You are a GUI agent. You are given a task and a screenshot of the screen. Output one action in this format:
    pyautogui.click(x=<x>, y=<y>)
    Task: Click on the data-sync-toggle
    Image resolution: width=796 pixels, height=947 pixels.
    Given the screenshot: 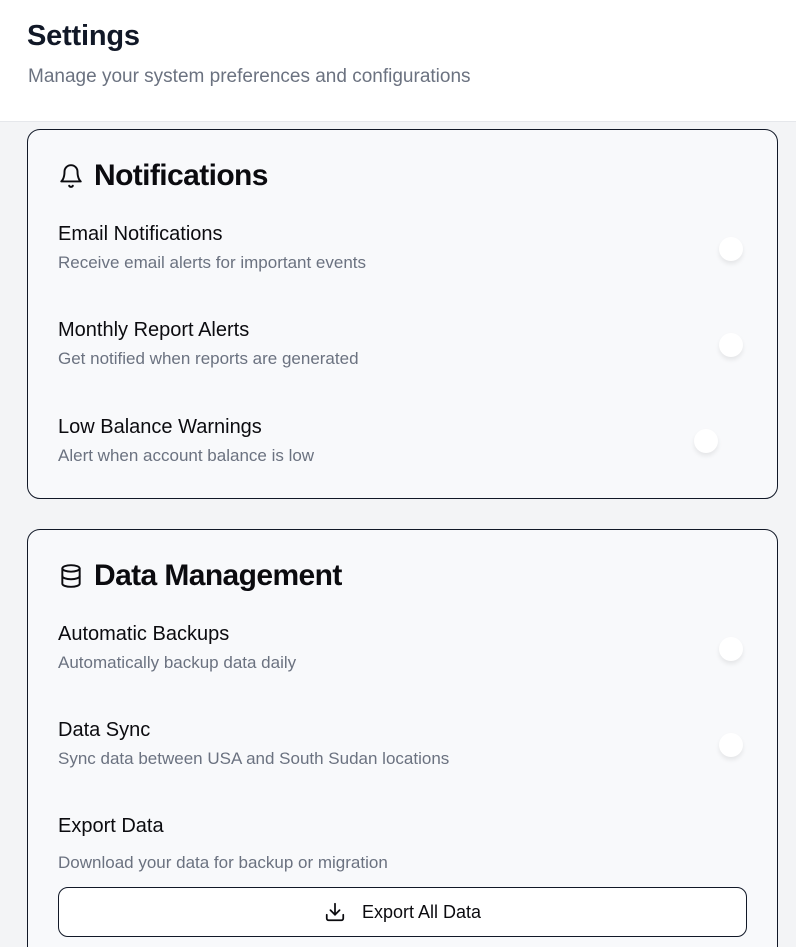 What is the action you would take?
    pyautogui.click(x=731, y=745)
    